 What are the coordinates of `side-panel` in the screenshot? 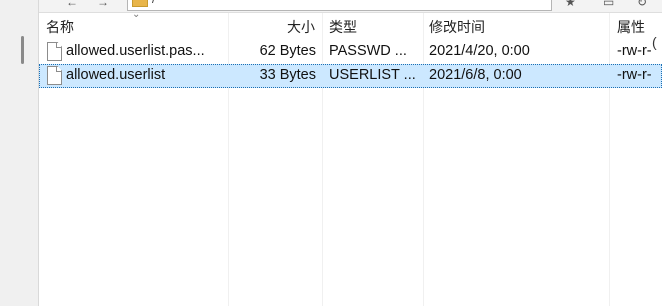 It's located at (19, 153).